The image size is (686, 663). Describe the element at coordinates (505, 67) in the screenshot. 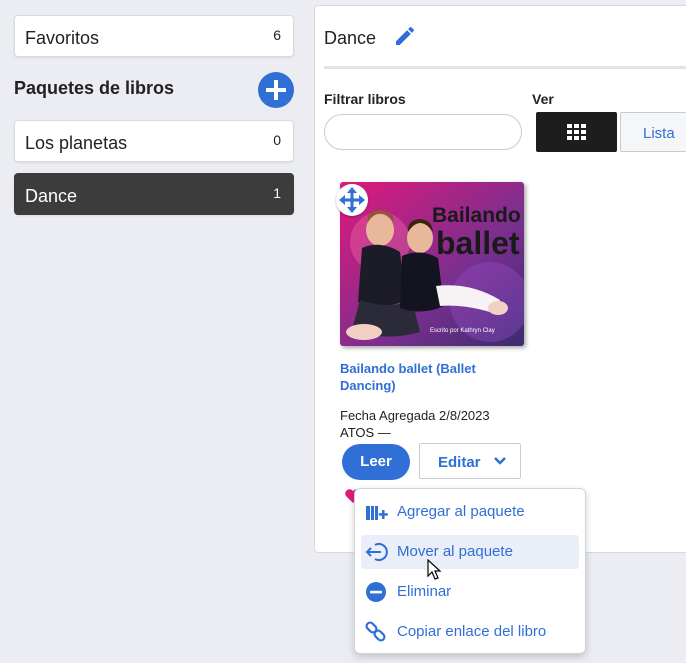

I see `divider` at that location.